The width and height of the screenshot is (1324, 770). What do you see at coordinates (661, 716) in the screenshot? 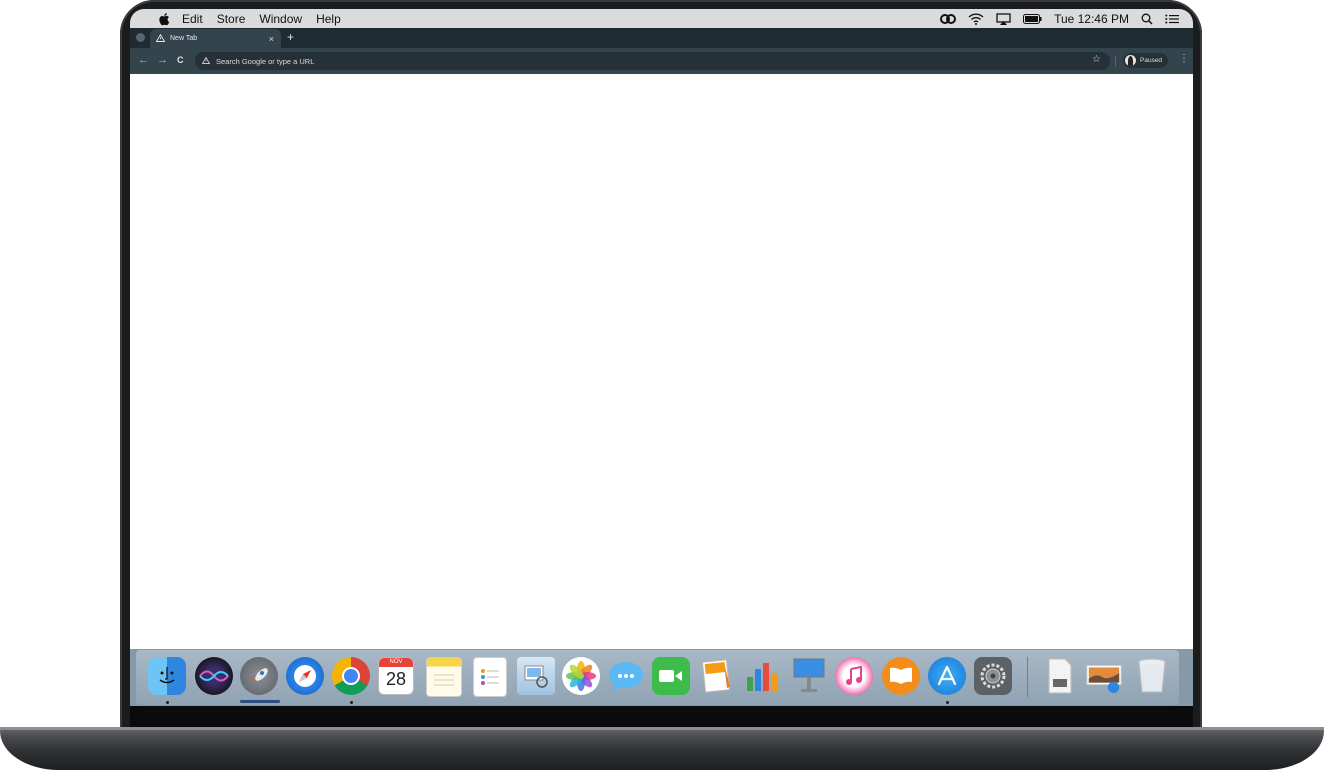
I see `screen-bottom-bezel` at bounding box center [661, 716].